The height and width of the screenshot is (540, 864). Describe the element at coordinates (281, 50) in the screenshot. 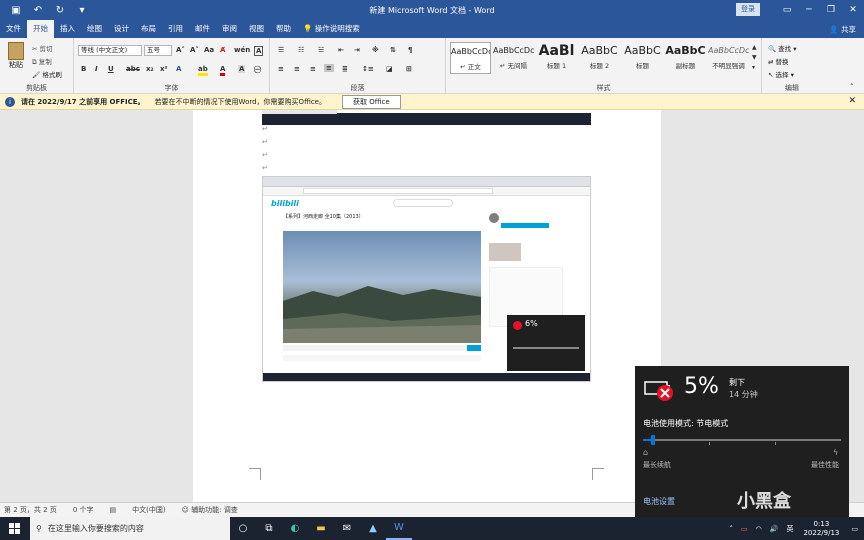

I see `bullets-icon: ☰` at that location.